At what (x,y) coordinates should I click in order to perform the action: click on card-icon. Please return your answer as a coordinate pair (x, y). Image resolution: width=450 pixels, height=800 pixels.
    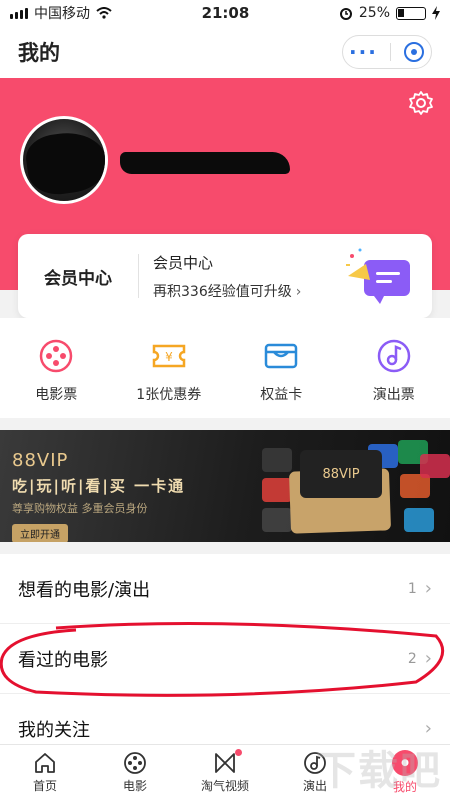
    Looking at the image, I should click on (281, 356).